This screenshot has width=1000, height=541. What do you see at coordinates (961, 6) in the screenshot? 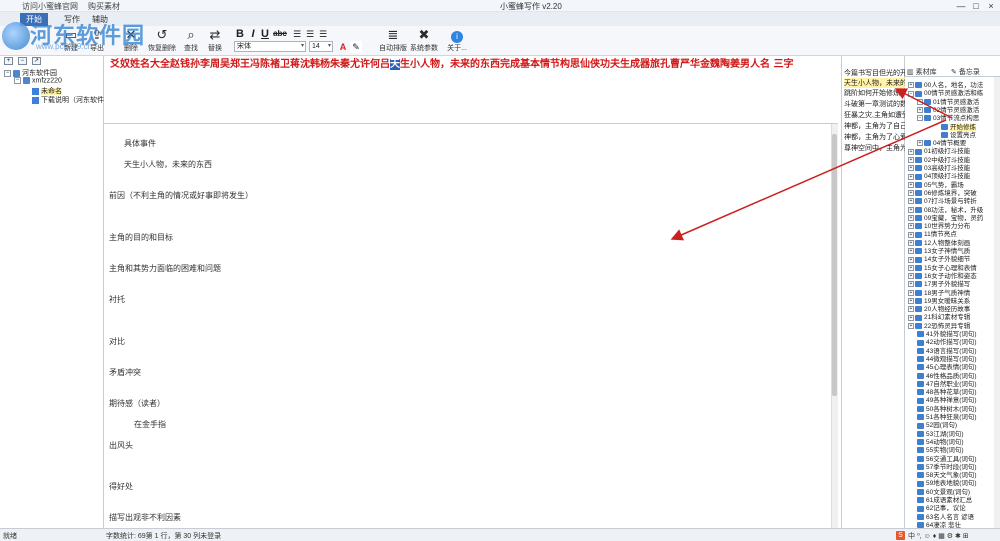
I see `minimize-button: —` at bounding box center [961, 6].